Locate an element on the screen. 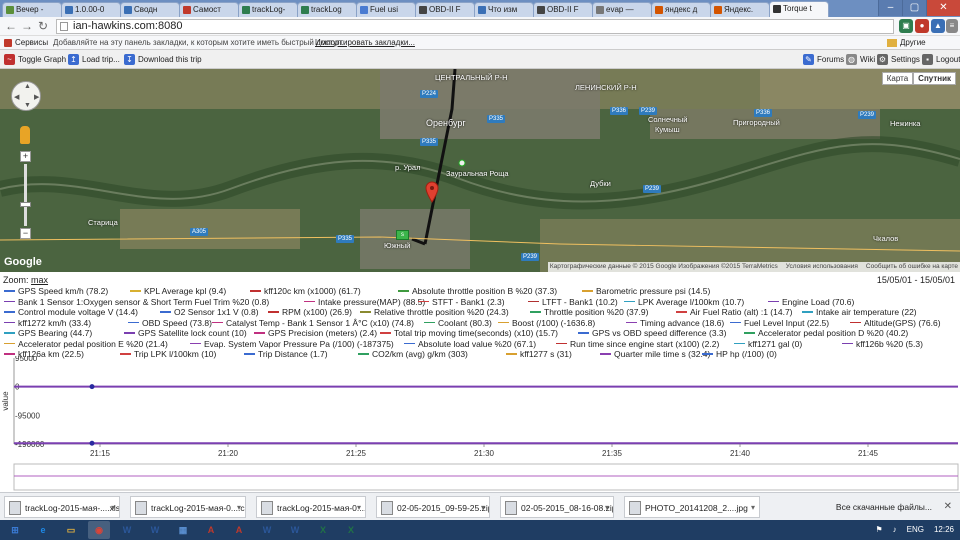 The height and width of the screenshot is (540, 960). legend-item: STFT - Bank1 (2.3) is located at coordinates (461, 302).